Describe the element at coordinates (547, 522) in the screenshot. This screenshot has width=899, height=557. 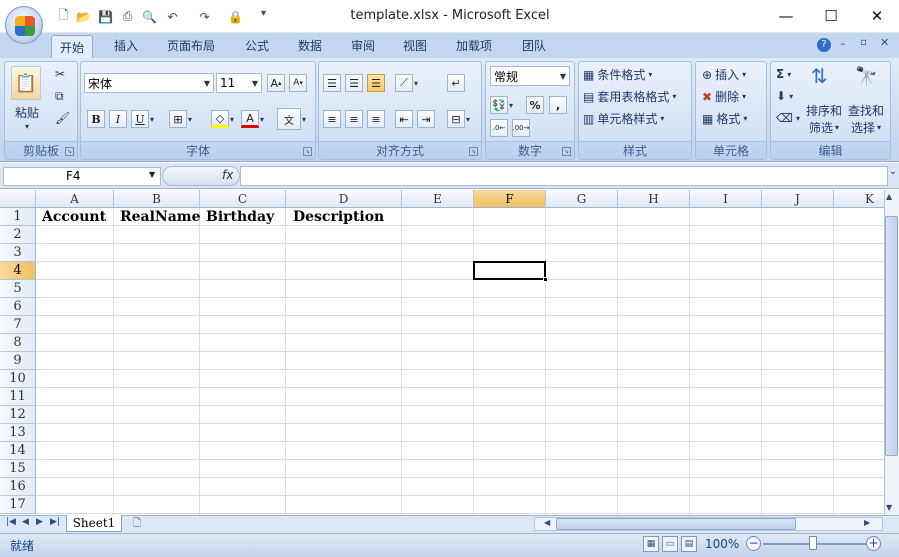
I see `scroll-left-icon: ◀` at that location.